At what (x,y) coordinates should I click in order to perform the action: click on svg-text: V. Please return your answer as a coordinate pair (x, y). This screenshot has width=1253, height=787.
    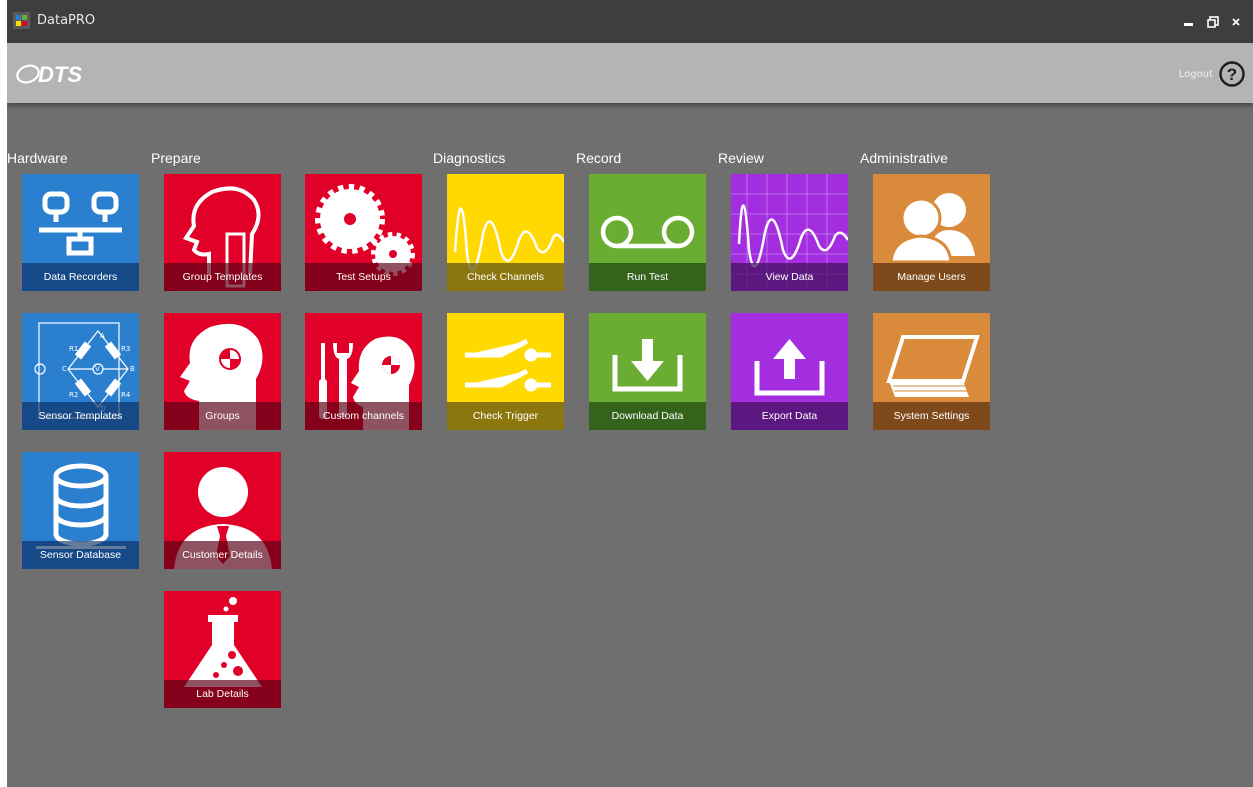
    Looking at the image, I should click on (97, 369).